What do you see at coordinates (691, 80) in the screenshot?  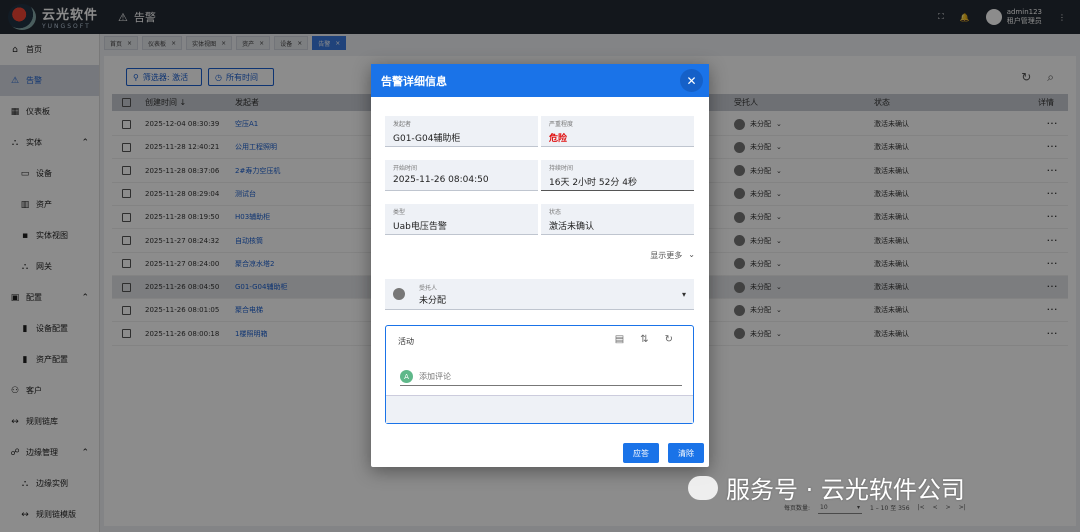 I see `close-icon: ✕` at bounding box center [691, 80].